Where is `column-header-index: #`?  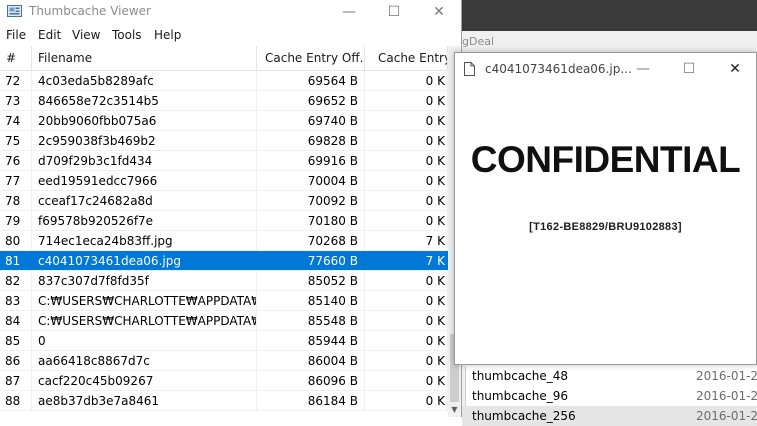
column-header-index: # is located at coordinates (16, 58).